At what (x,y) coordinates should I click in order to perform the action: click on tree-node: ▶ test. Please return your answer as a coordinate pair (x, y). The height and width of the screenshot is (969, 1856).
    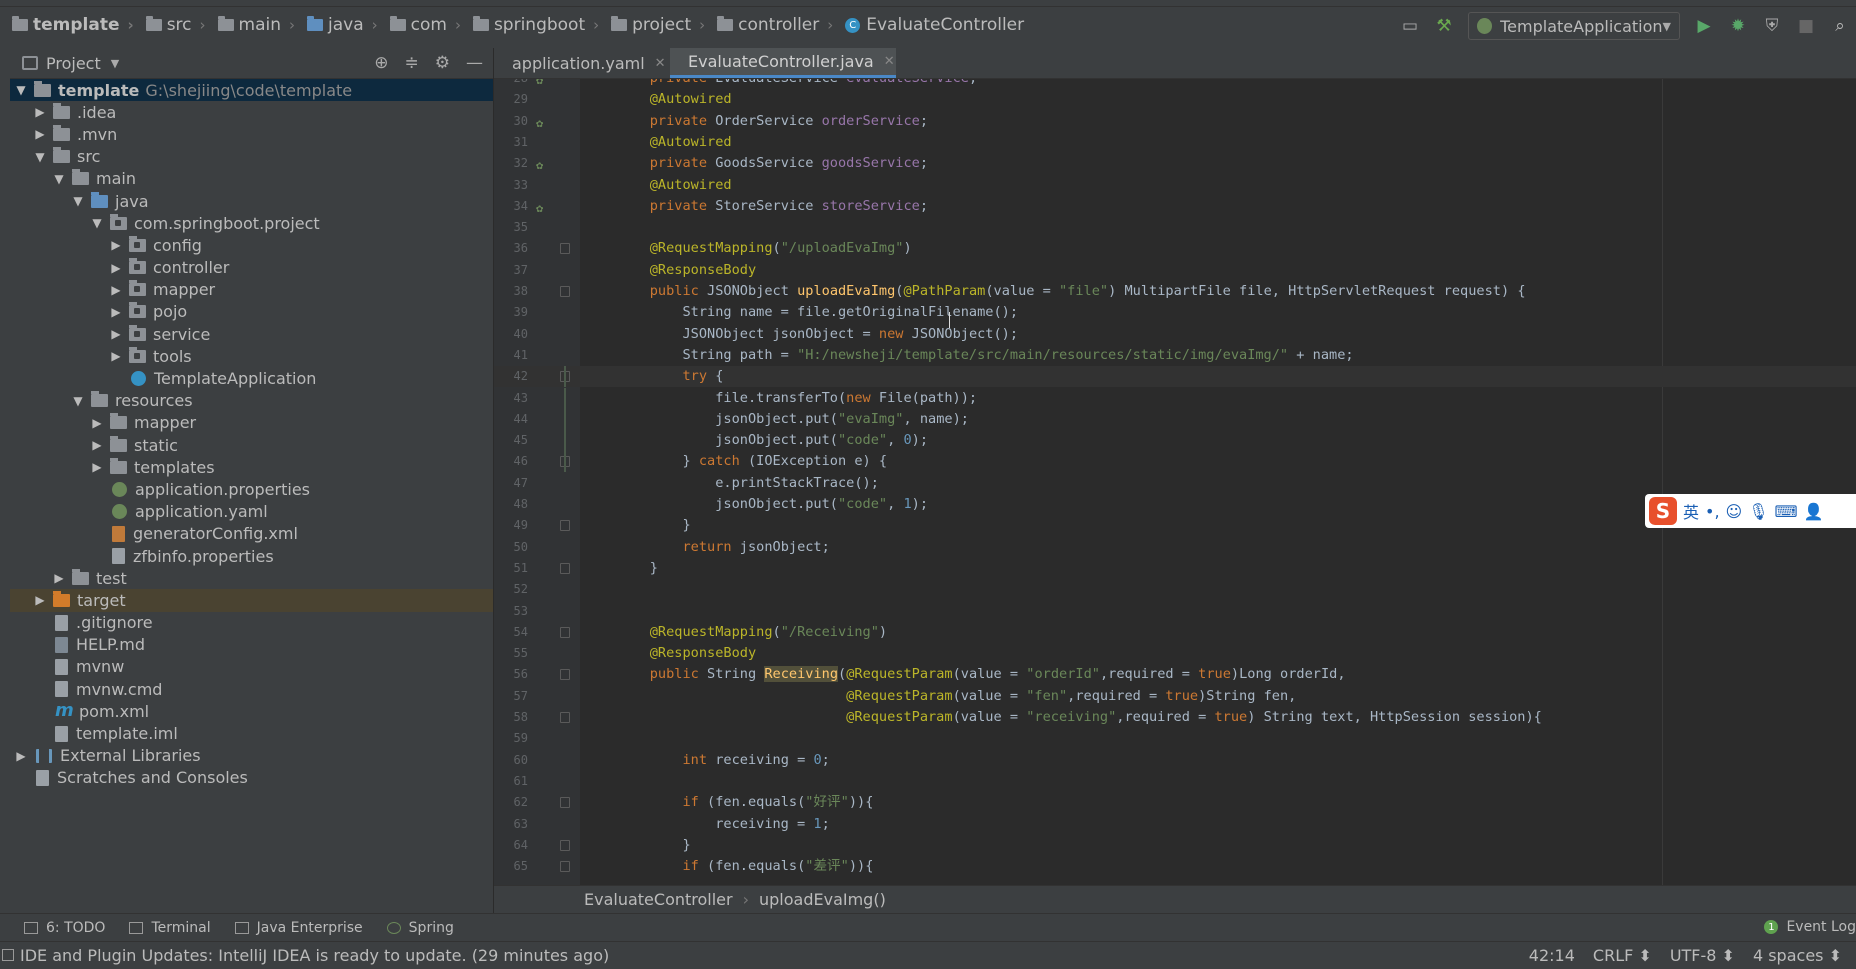
    Looking at the image, I should click on (251, 578).